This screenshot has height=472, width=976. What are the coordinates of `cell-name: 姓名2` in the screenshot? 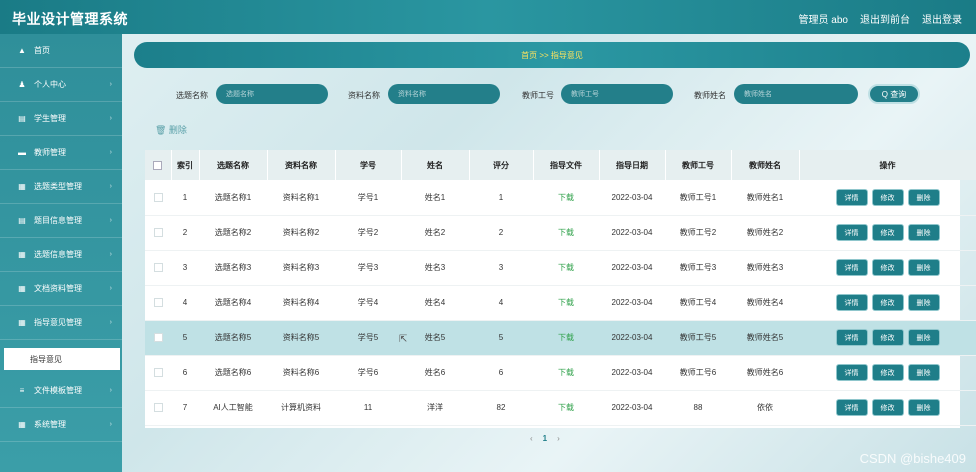 It's located at (435, 232).